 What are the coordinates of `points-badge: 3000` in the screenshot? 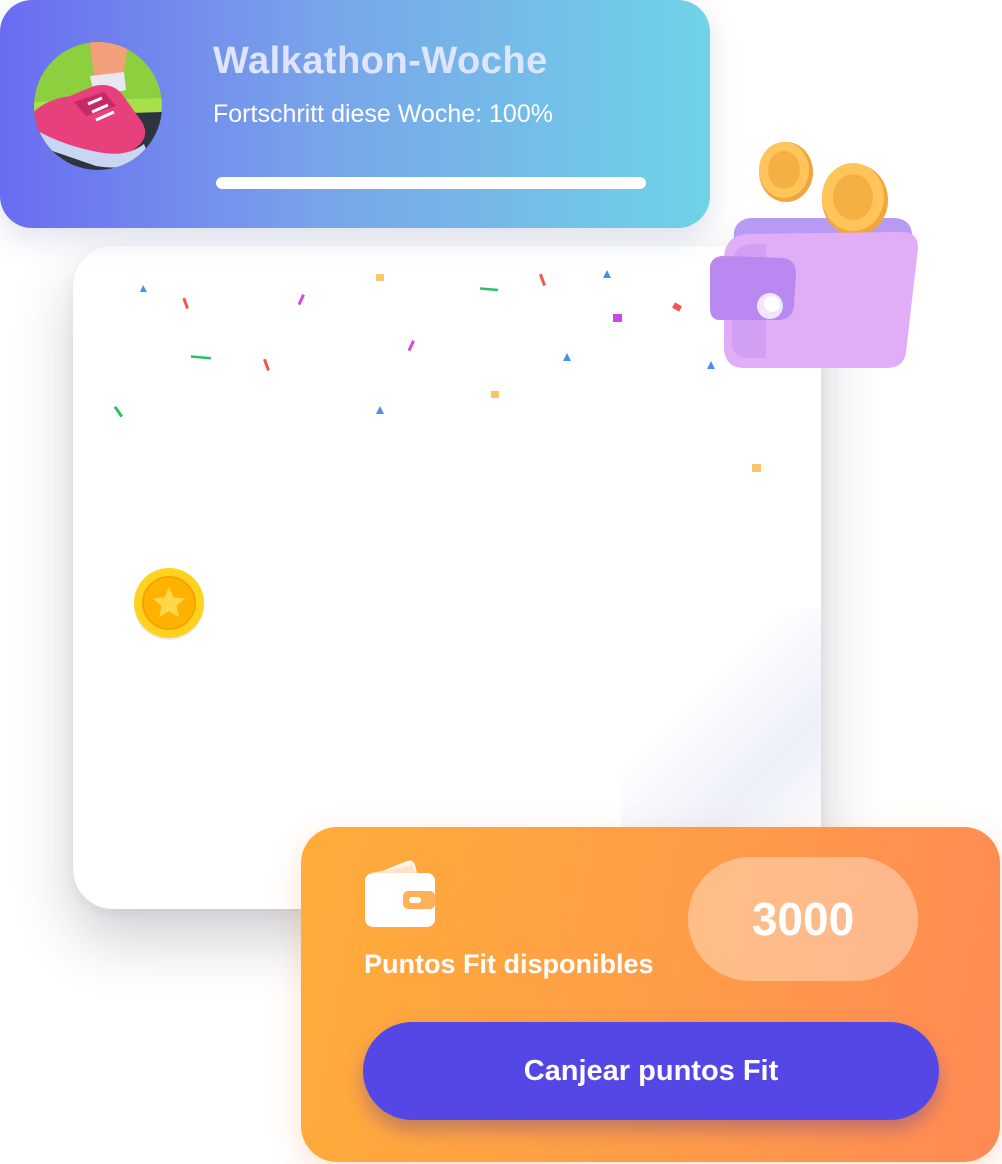 It's located at (803, 919).